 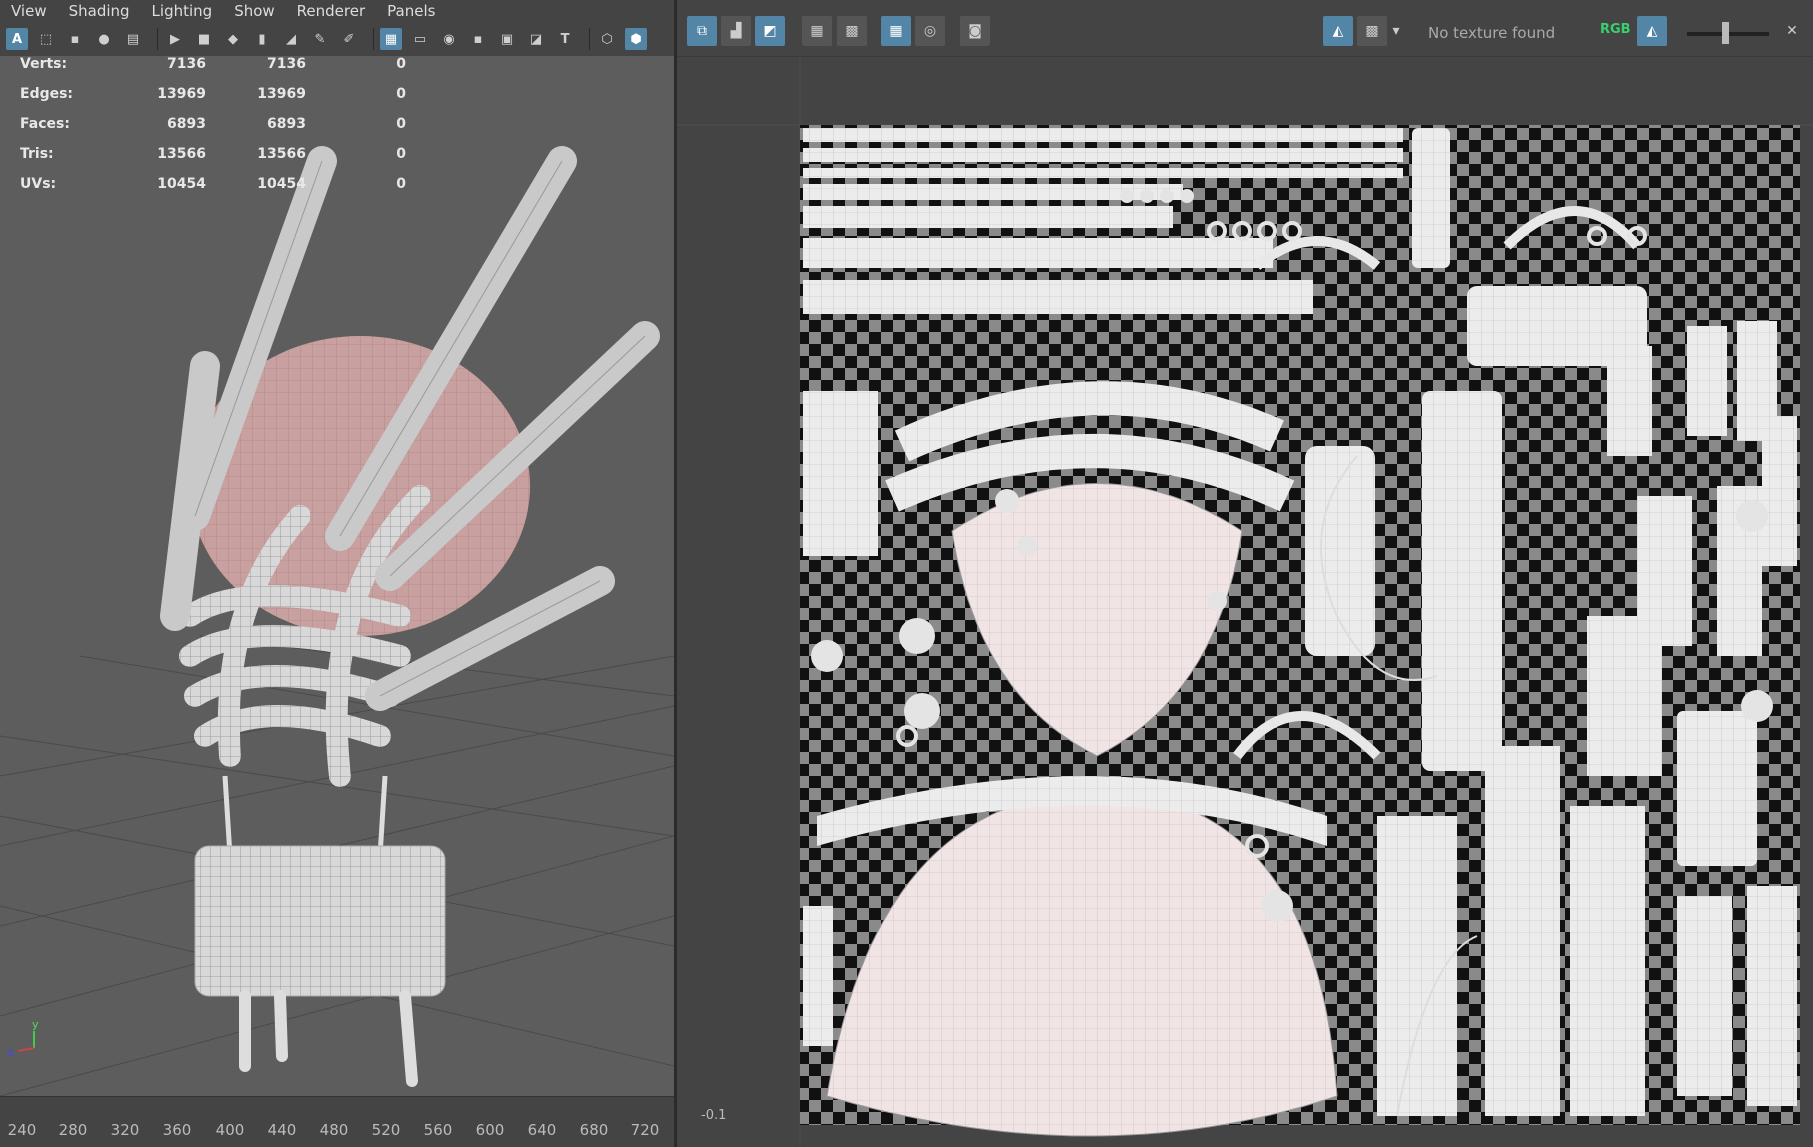 What do you see at coordinates (386, 1130) in the screenshot?
I see `ruler-label: 520` at bounding box center [386, 1130].